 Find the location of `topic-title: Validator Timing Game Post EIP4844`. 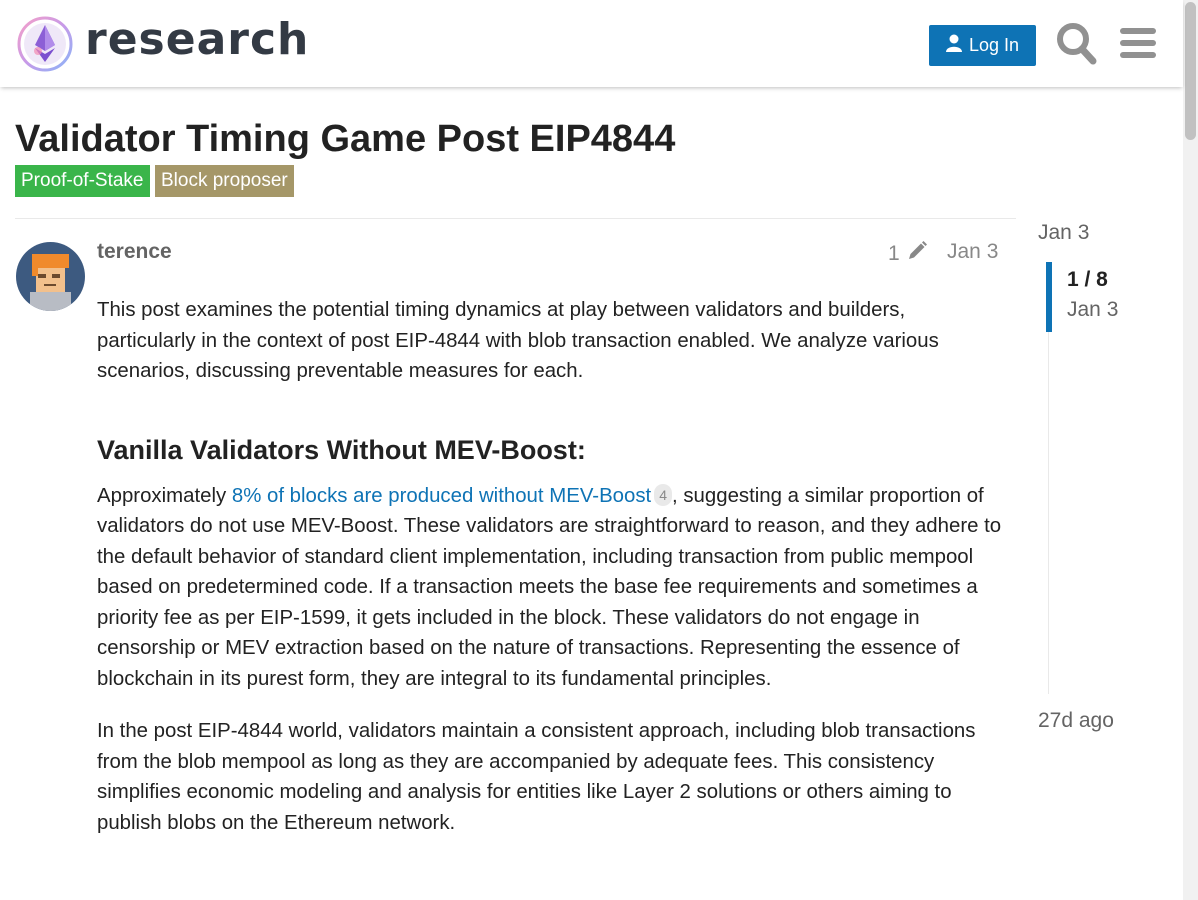

topic-title: Validator Timing Game Post EIP4844 is located at coordinates (345, 139).